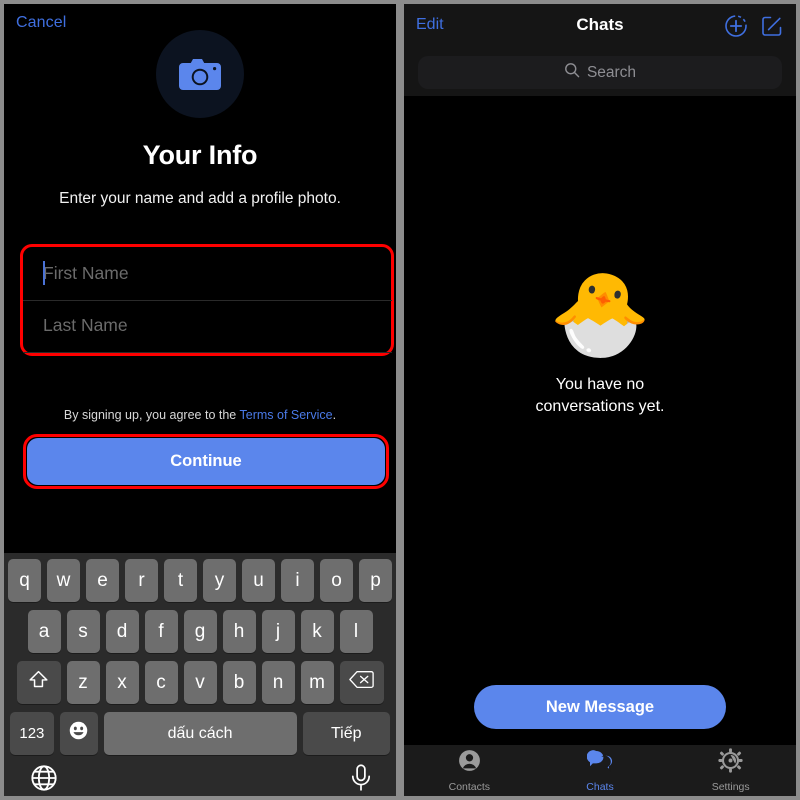 This screenshot has height=800, width=800. Describe the element at coordinates (600, 786) in the screenshot. I see `tab-label-chats: Chats` at that location.